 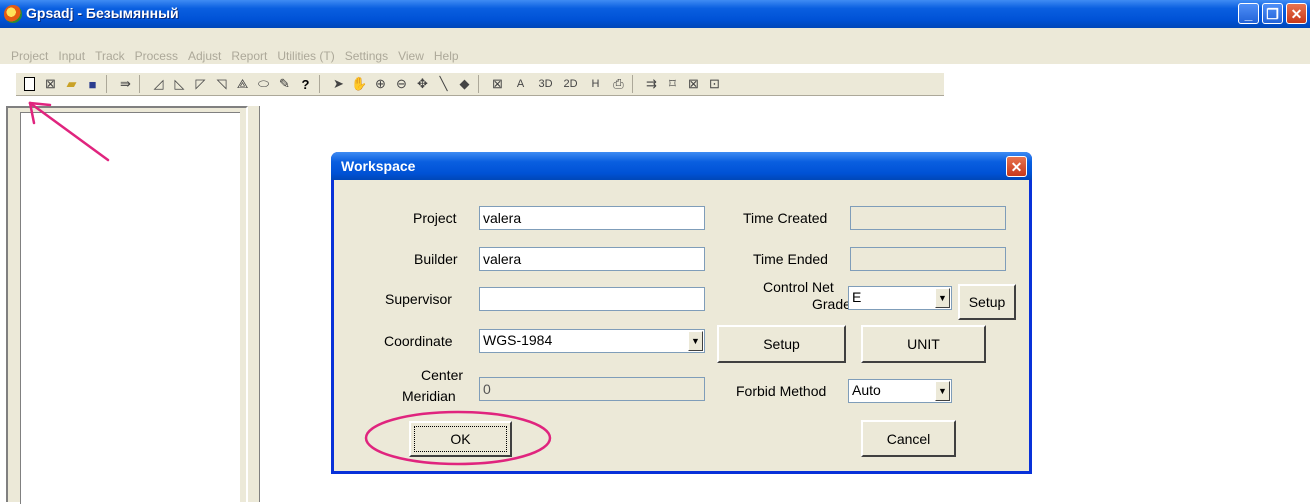 I want to click on loop-icon: ⬭, so click(x=263, y=84).